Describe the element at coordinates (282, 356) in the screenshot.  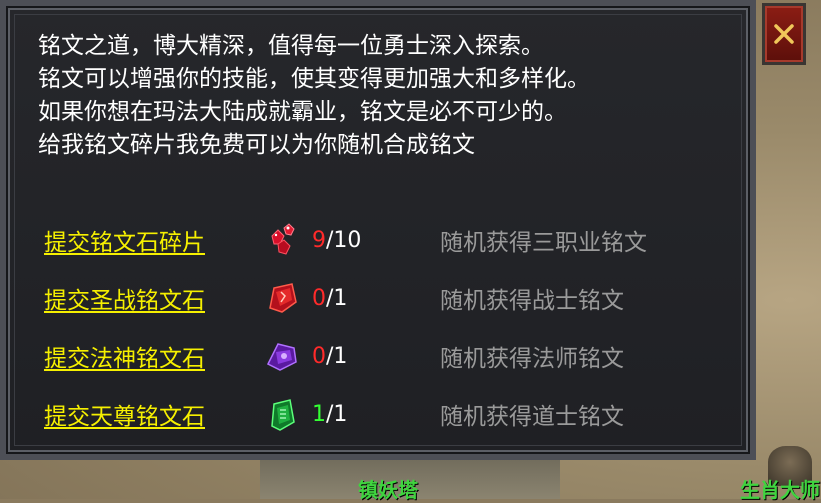
I see `purple-rune-stone-icon` at that location.